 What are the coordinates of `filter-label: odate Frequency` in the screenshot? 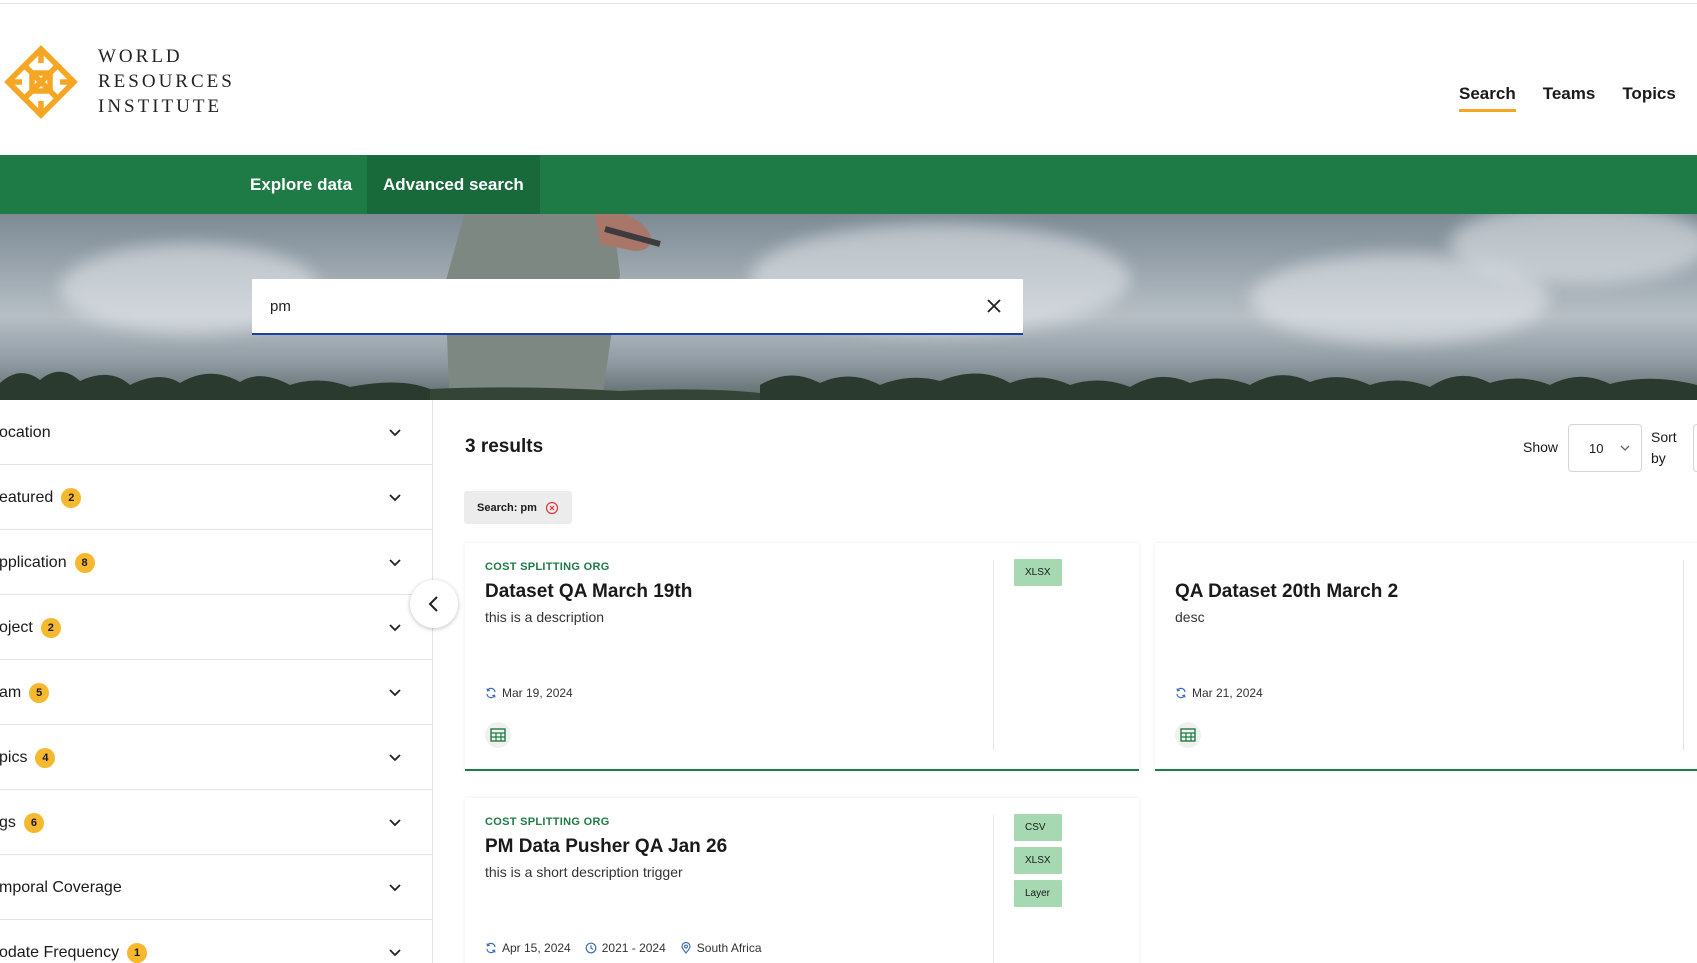 It's located at (60, 952).